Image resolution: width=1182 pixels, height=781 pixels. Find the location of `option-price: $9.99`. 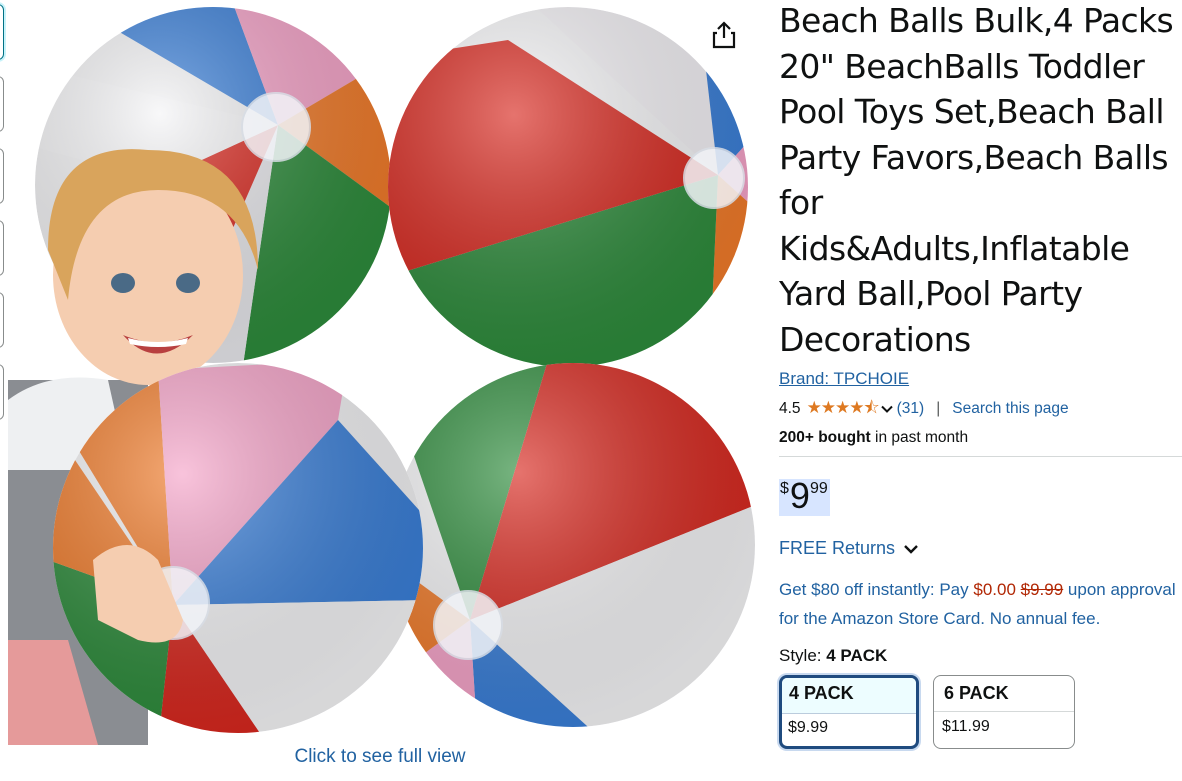

option-price: $9.99 is located at coordinates (849, 729).